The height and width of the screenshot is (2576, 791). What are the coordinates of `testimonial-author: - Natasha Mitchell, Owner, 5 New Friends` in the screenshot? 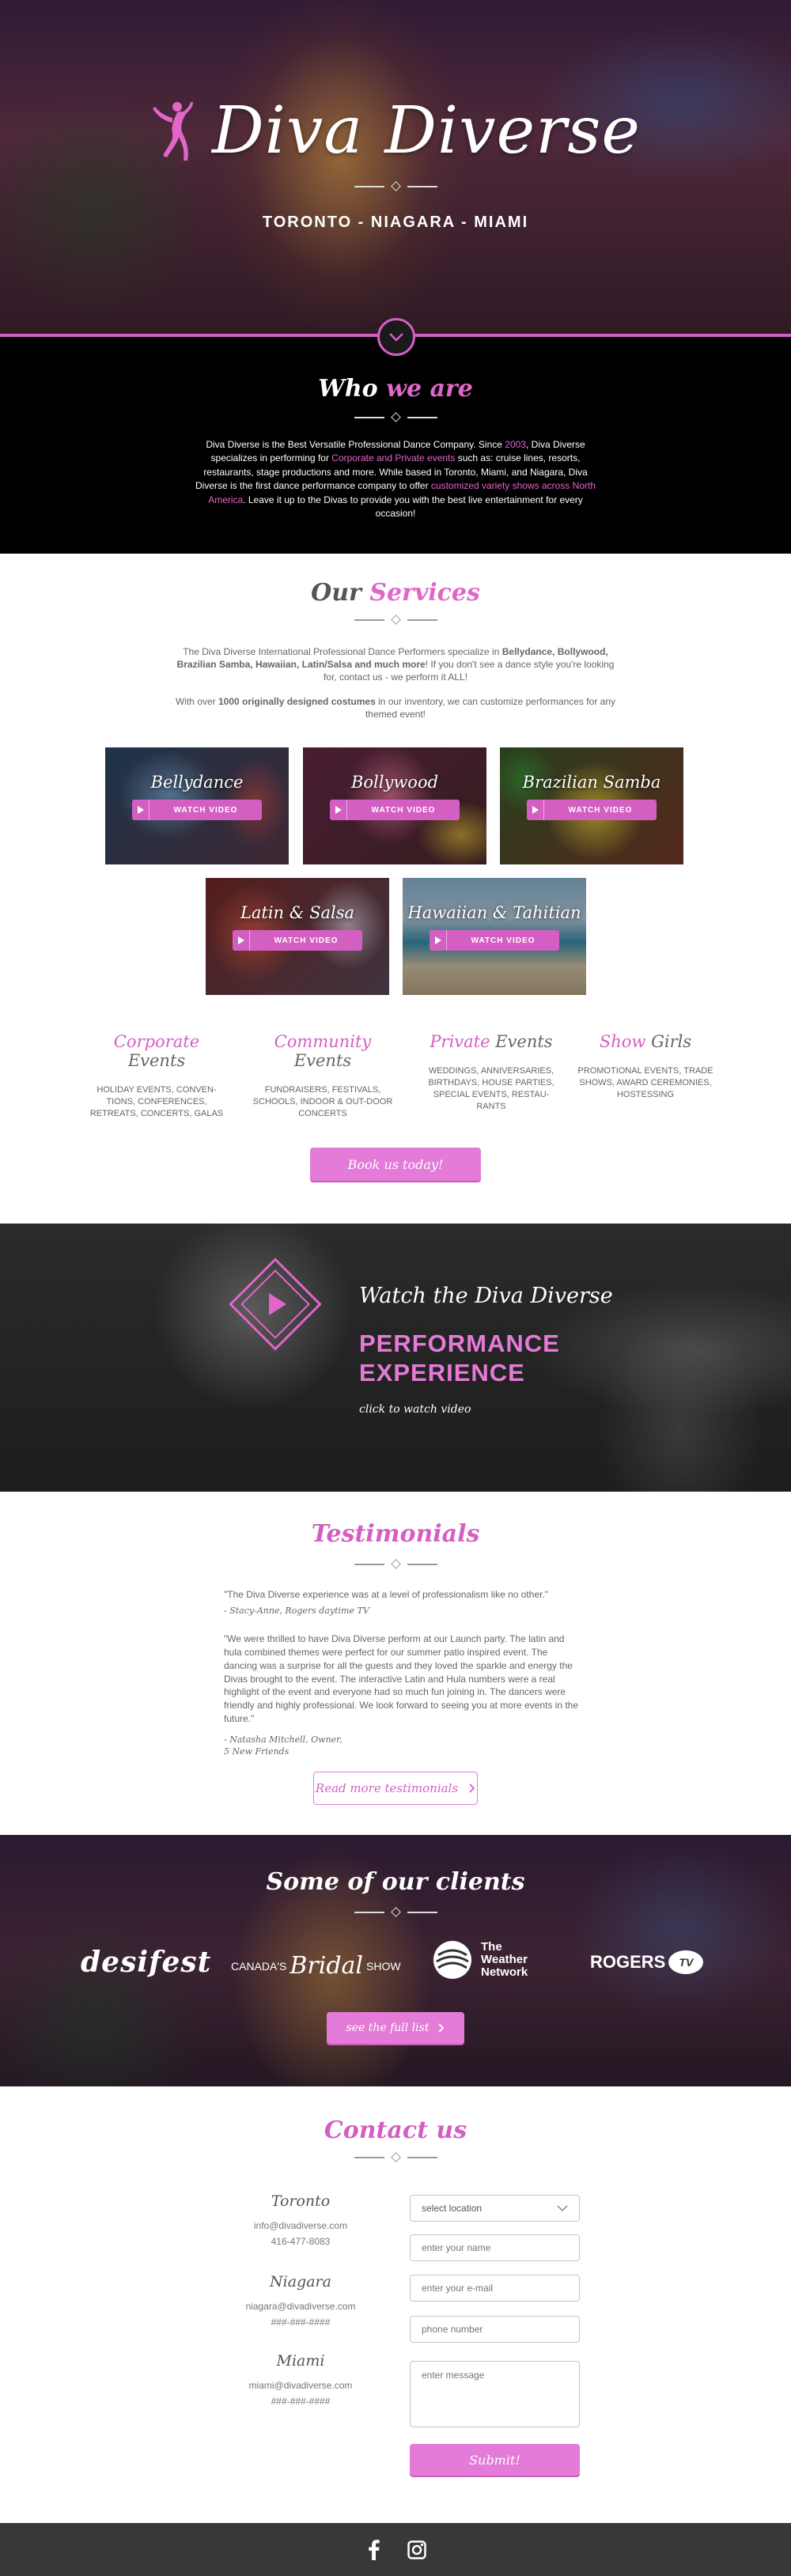 It's located at (284, 1746).